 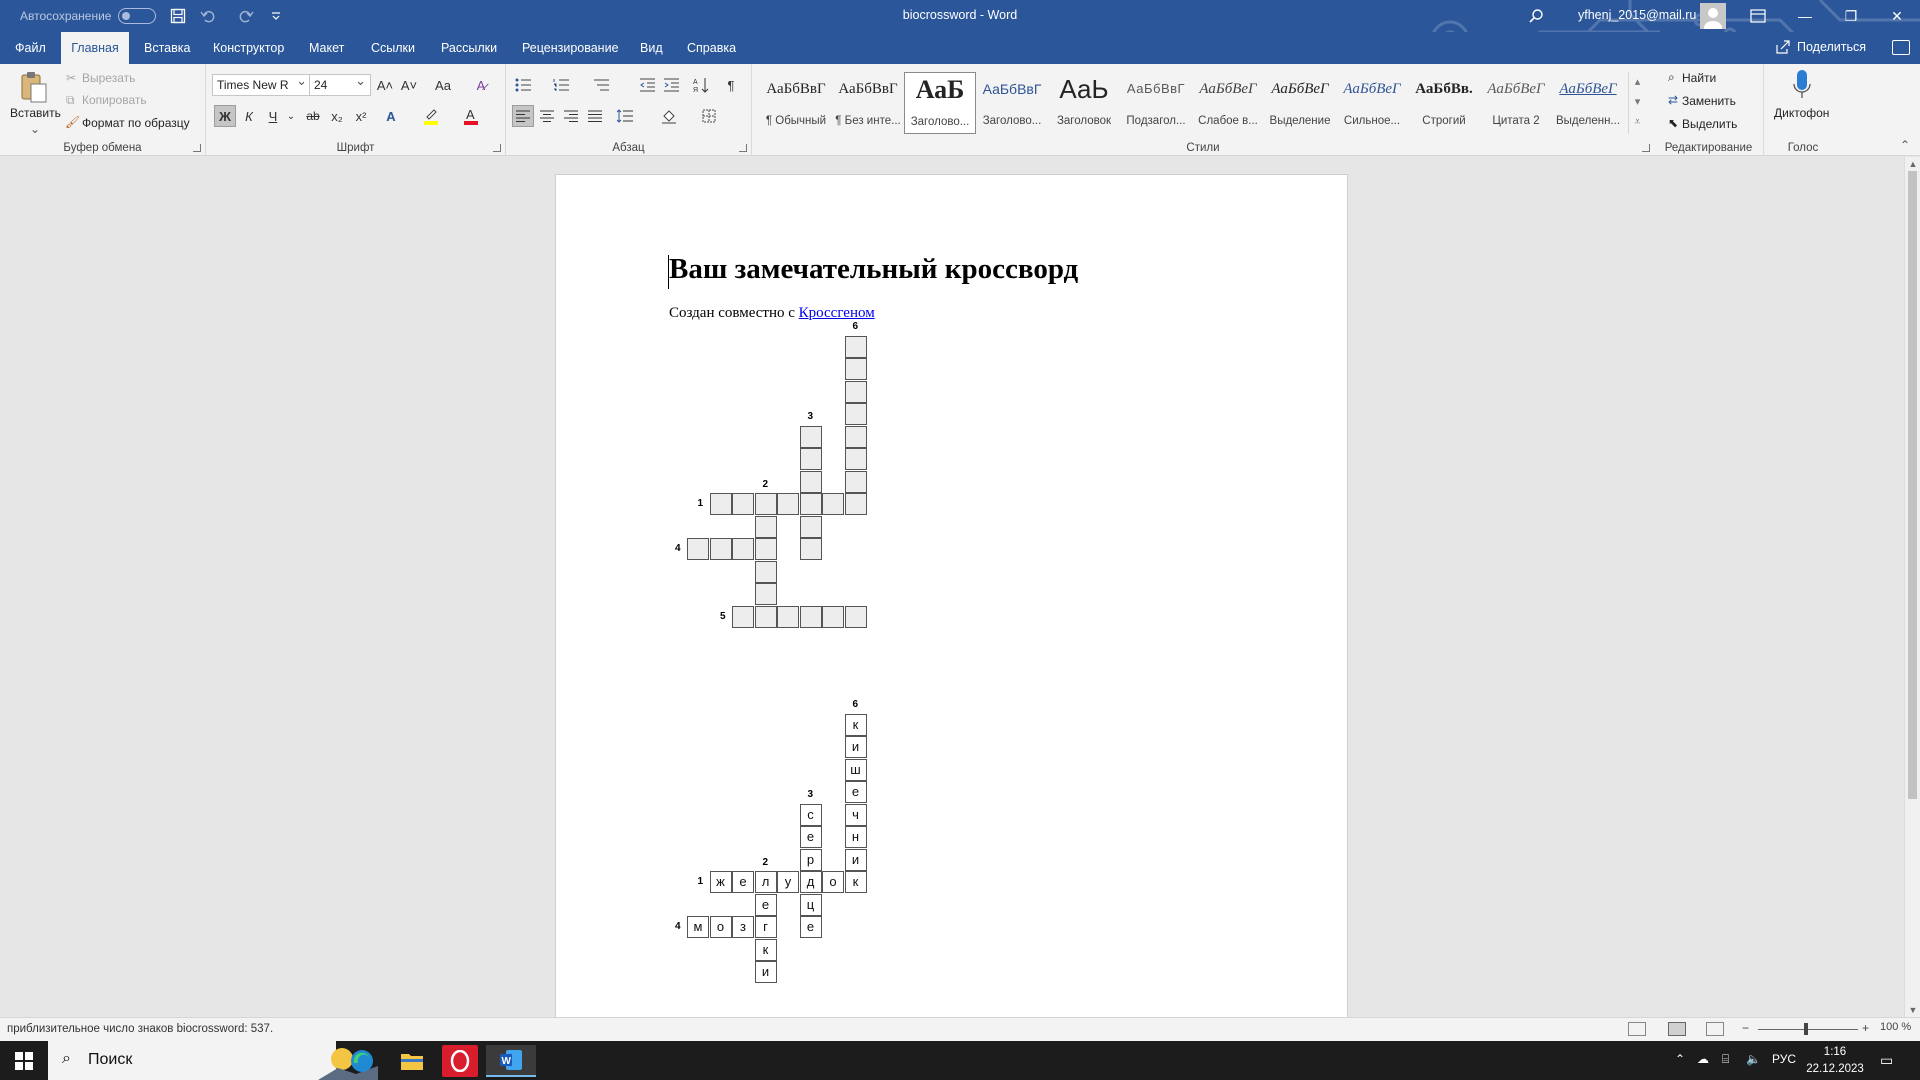 What do you see at coordinates (412, 1061) in the screenshot?
I see `file-explorer-icon` at bounding box center [412, 1061].